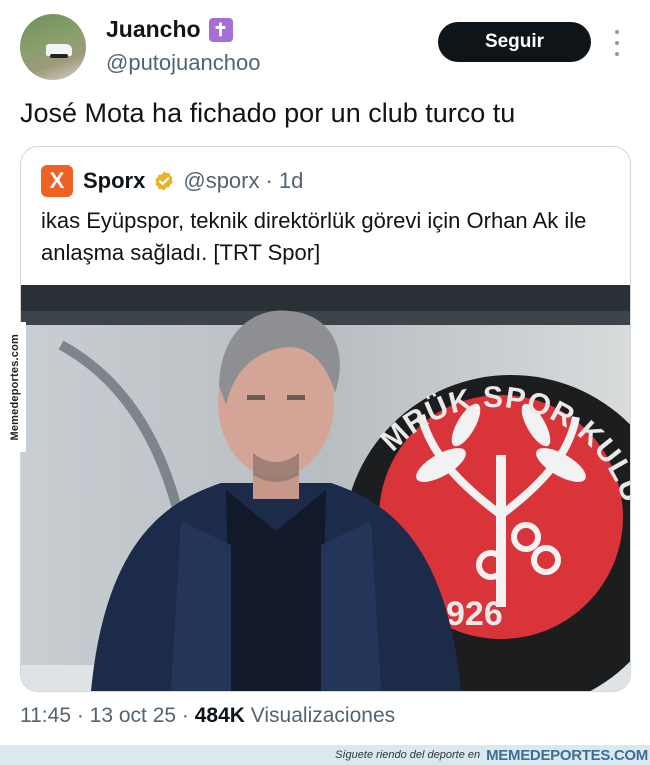  Describe the element at coordinates (153, 29) in the screenshot. I see `author-name-text: Juancho` at that location.